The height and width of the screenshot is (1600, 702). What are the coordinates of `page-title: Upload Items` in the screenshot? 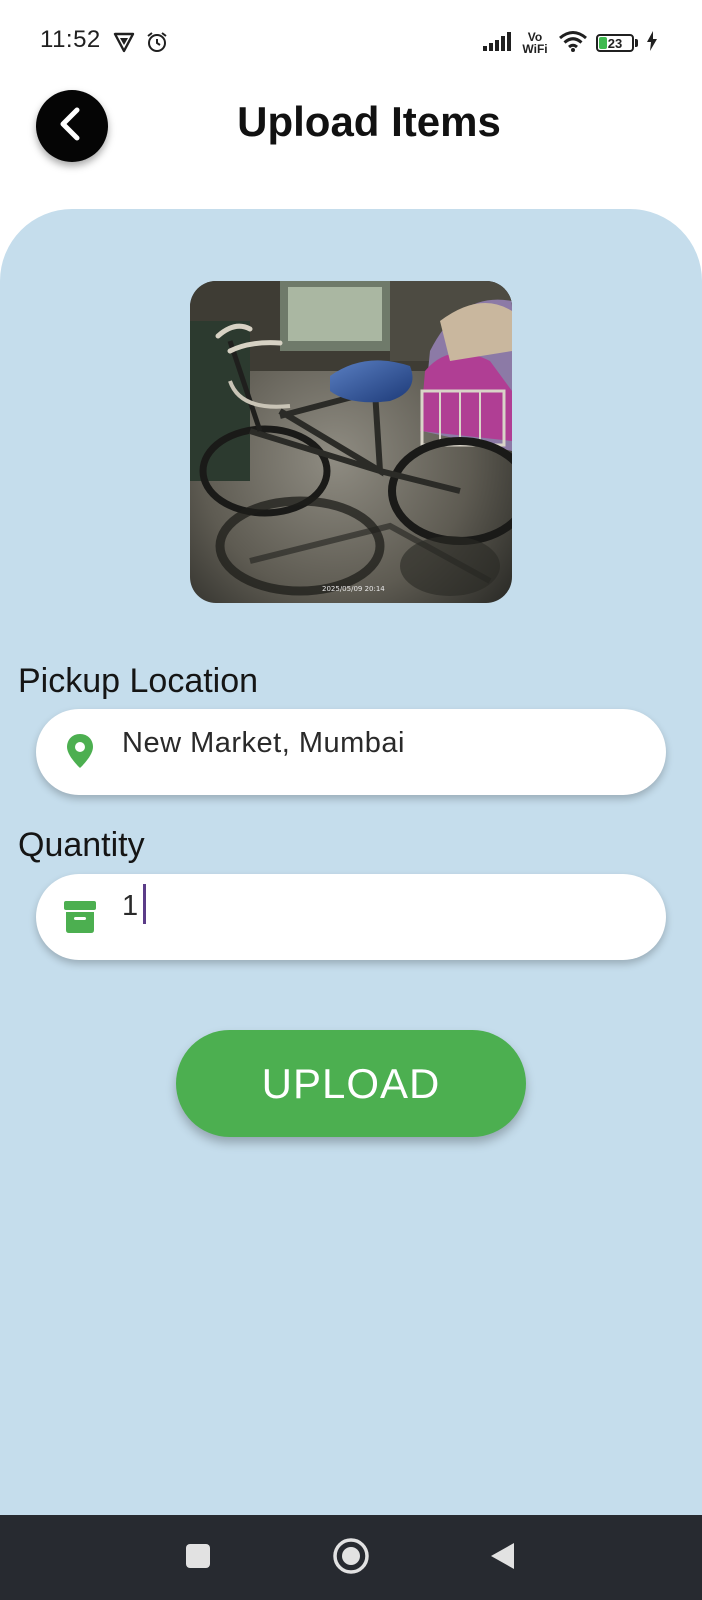 It's located at (369, 121).